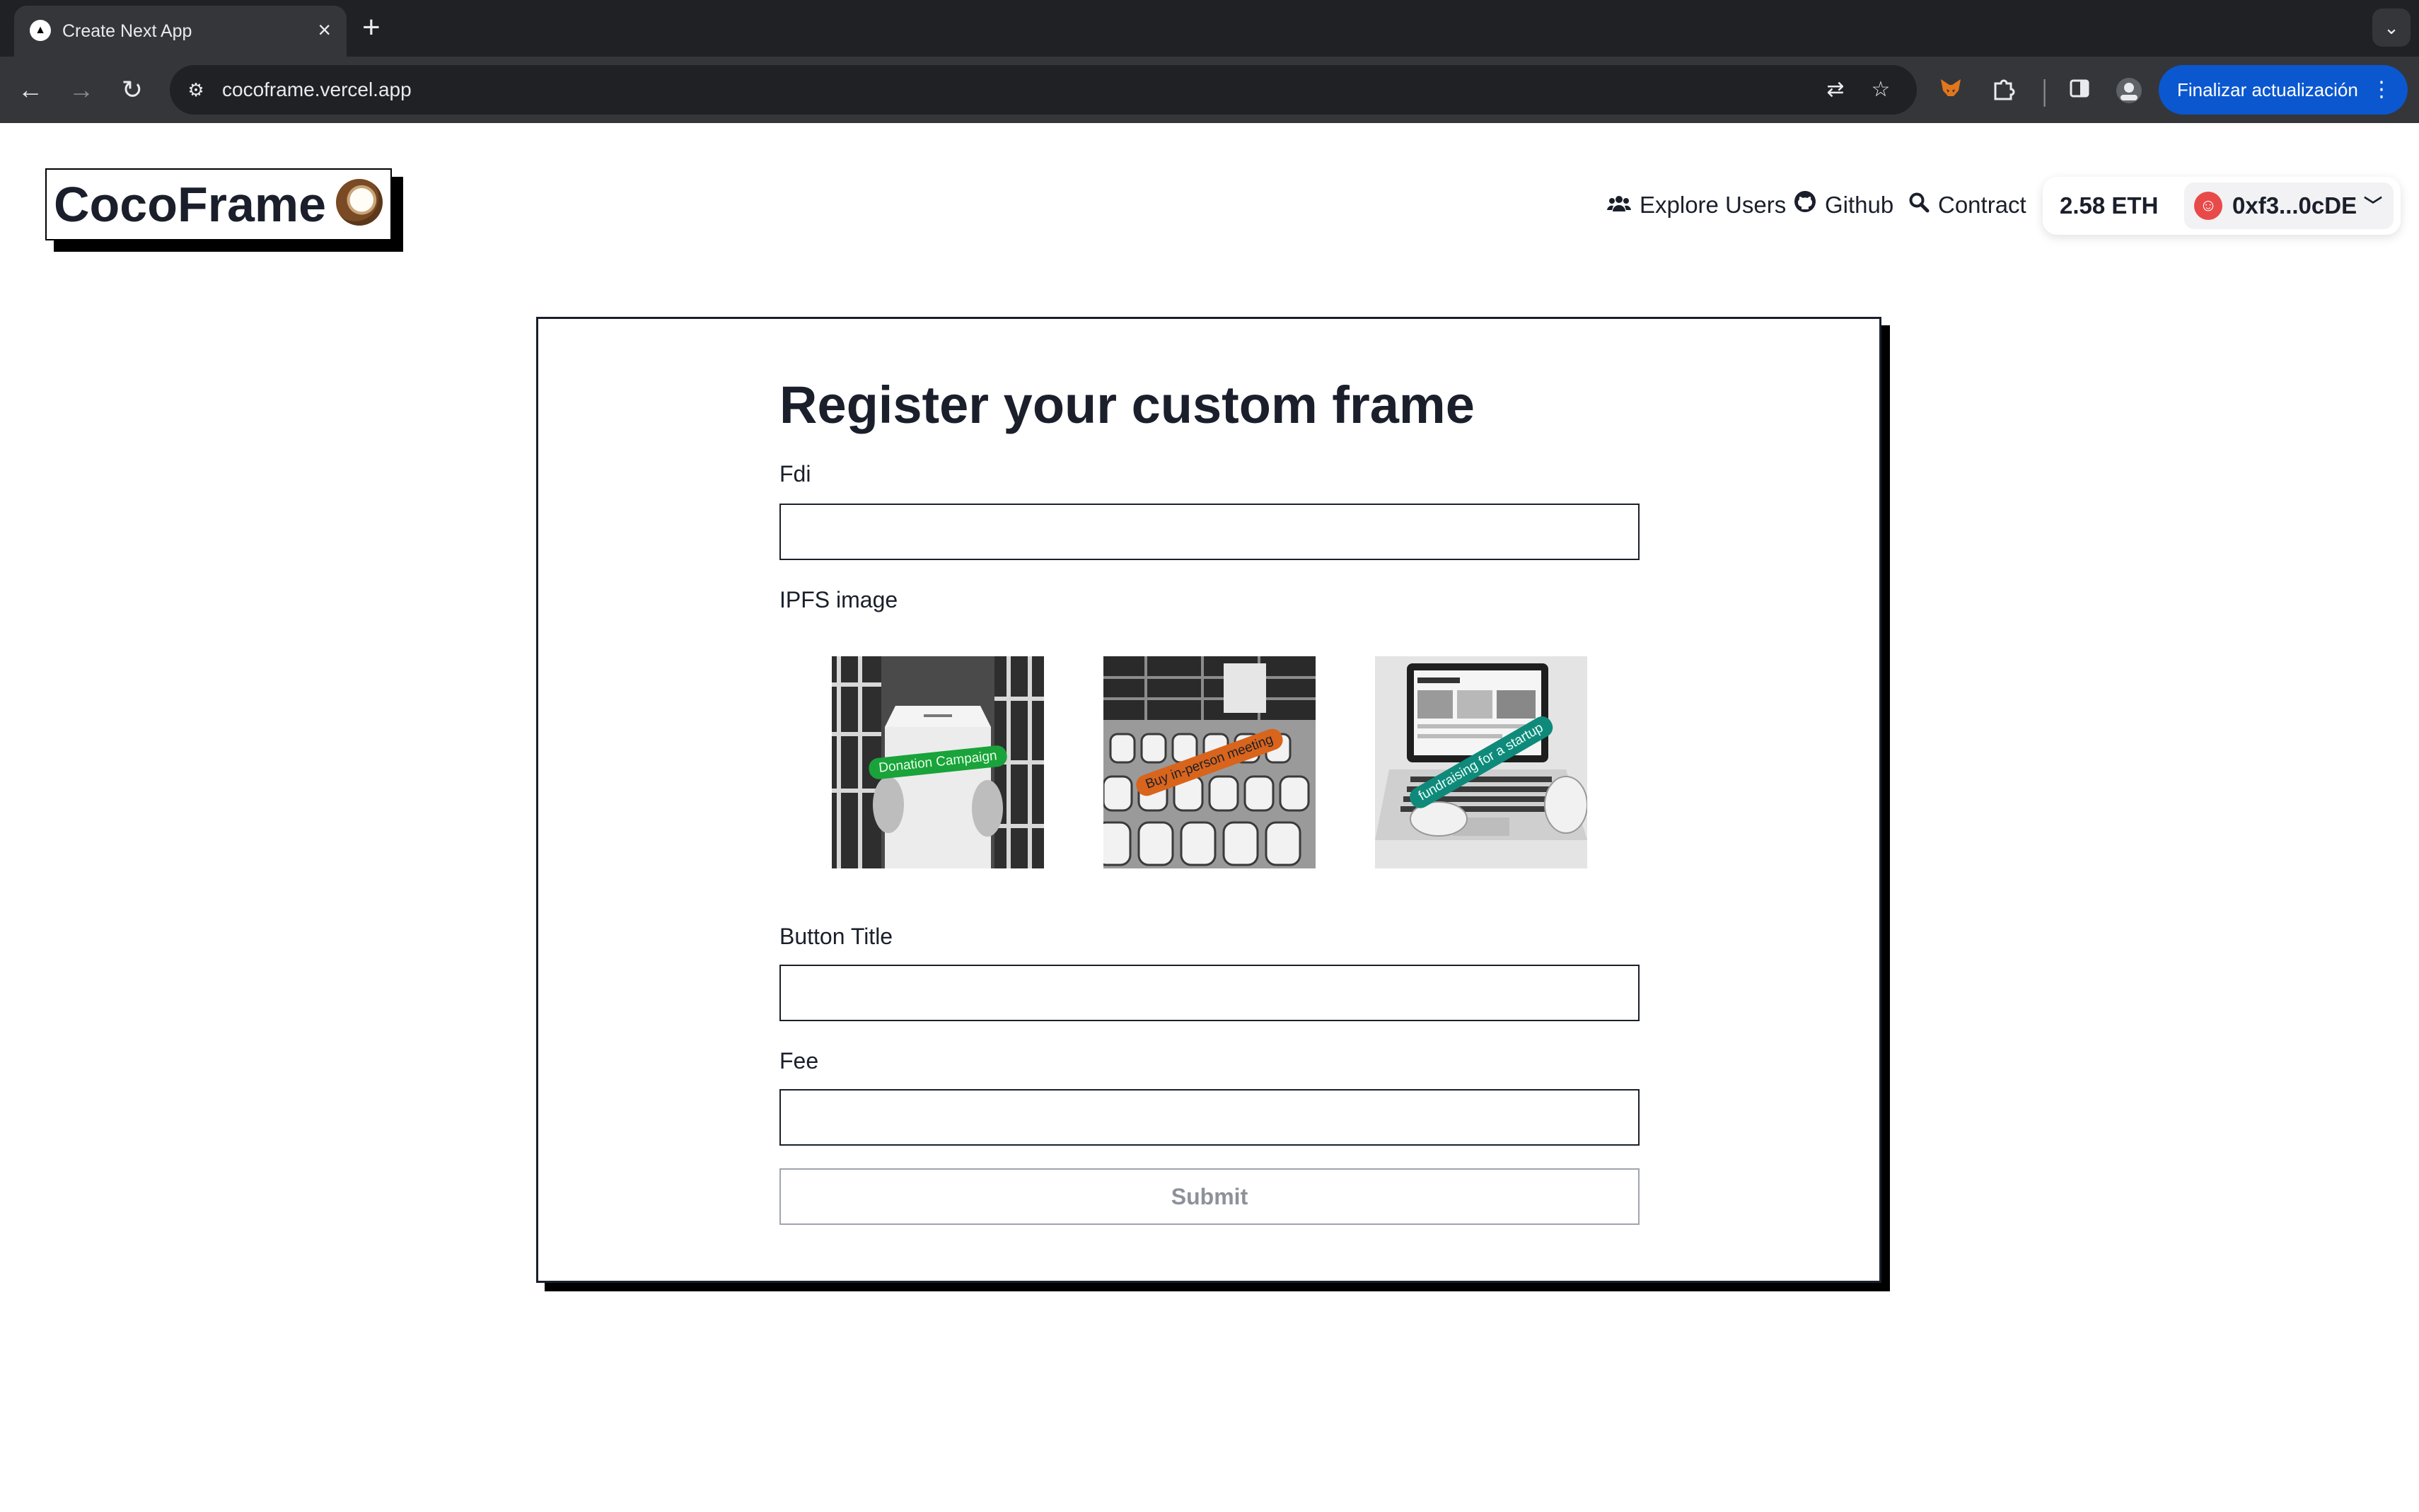  I want to click on nav-github: Github, so click(1844, 205).